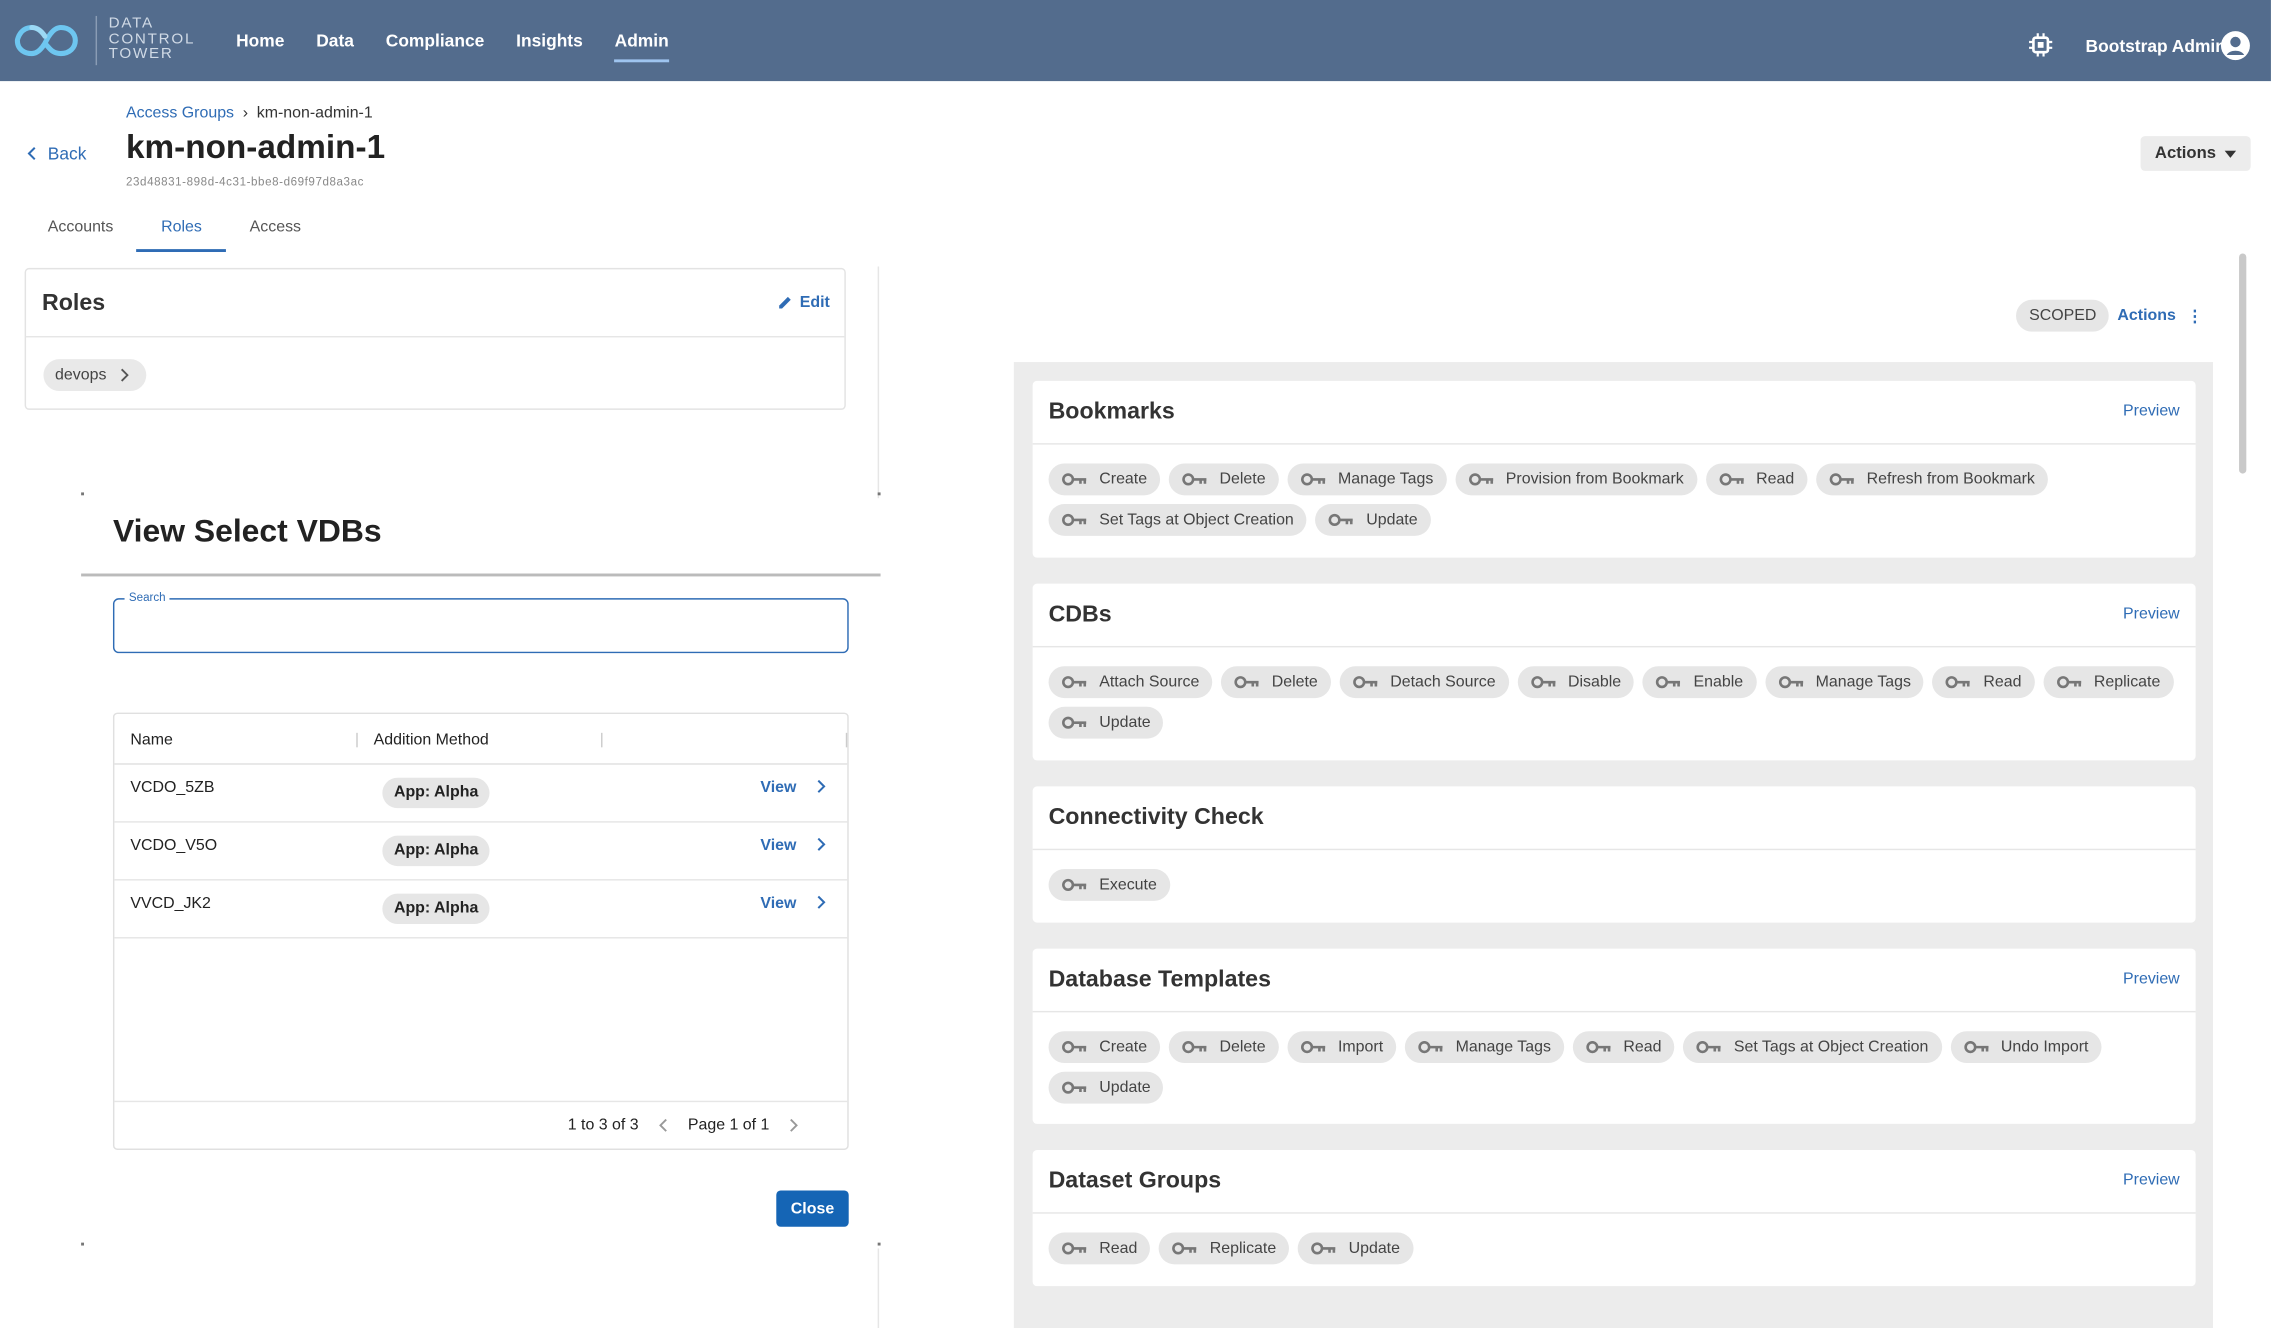  I want to click on permission-label: Import, so click(1360, 1047).